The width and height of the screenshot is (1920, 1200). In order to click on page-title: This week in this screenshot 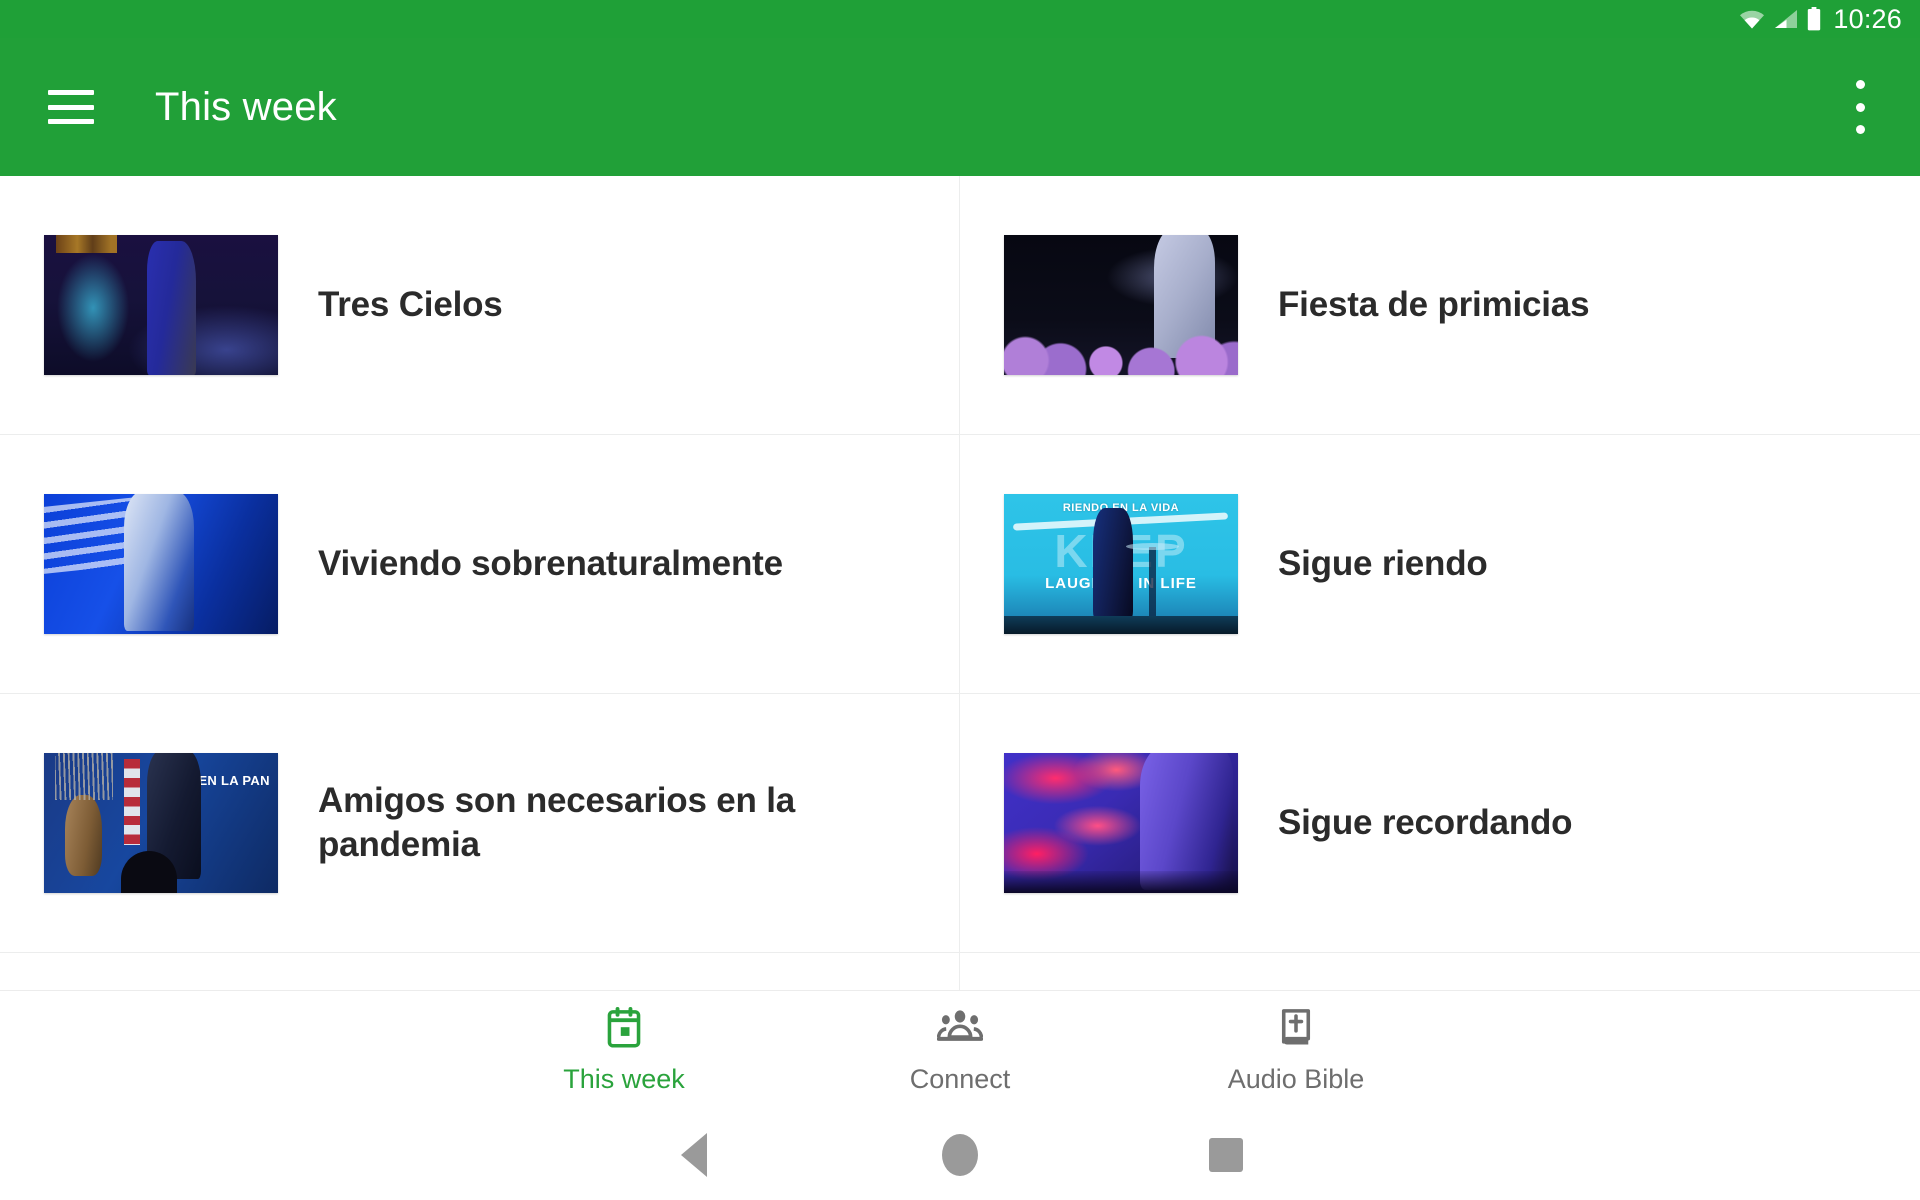, I will do `click(246, 106)`.